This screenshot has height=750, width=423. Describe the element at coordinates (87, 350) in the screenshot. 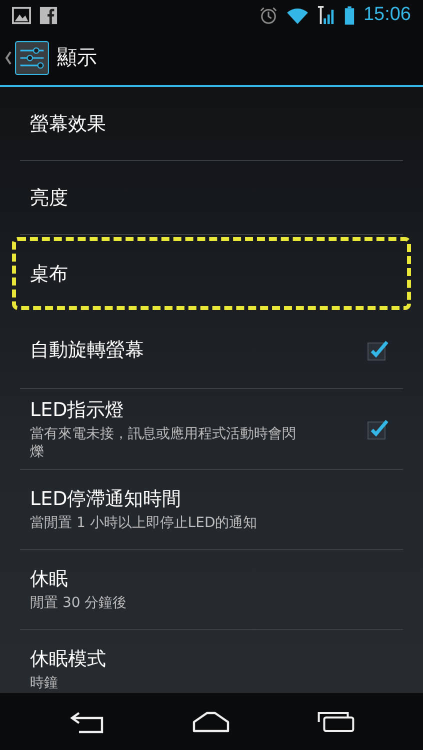

I see `setting-title: 自動旋轉螢幕` at that location.